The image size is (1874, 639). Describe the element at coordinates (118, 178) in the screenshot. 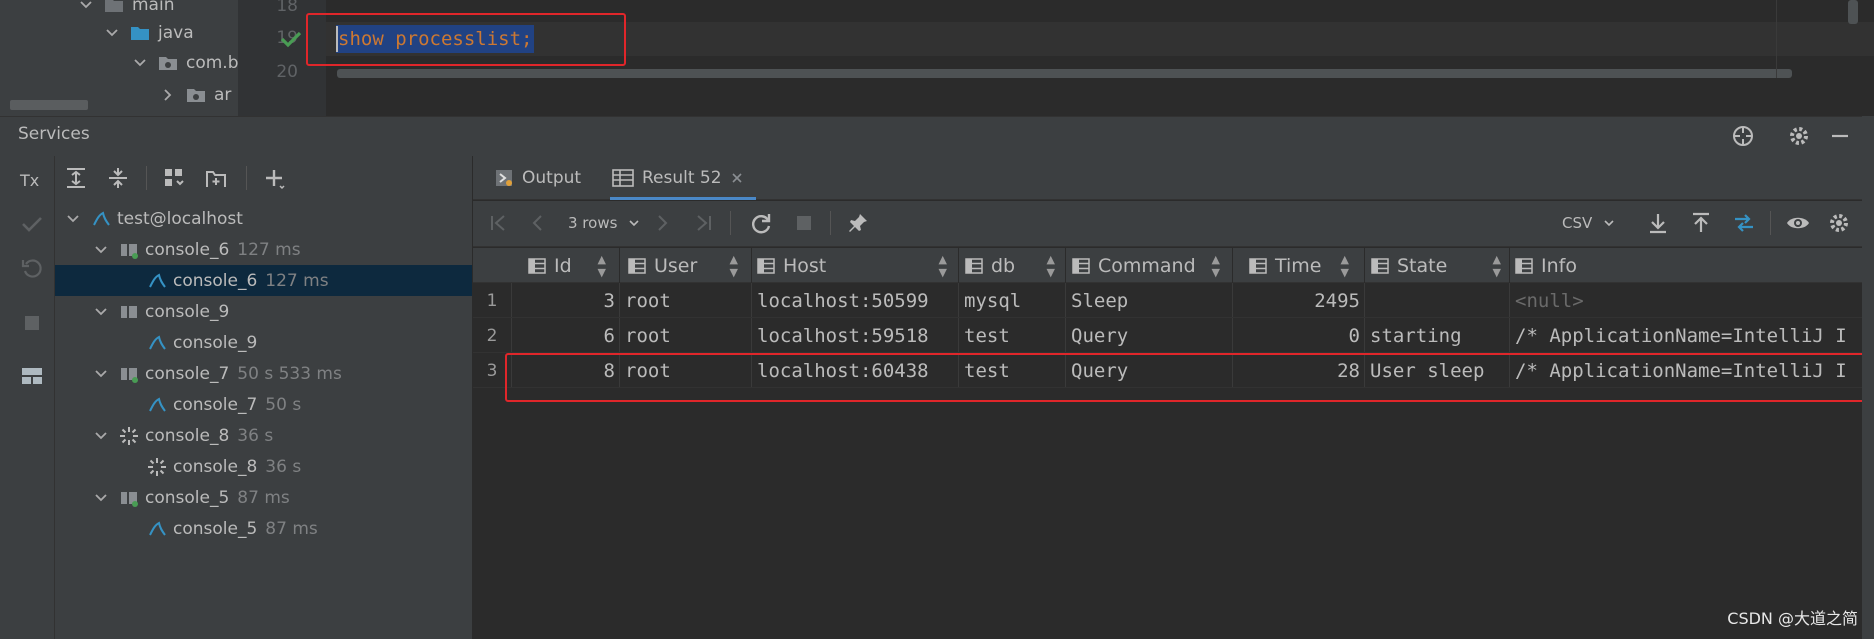

I see `collapse-all-icon` at that location.